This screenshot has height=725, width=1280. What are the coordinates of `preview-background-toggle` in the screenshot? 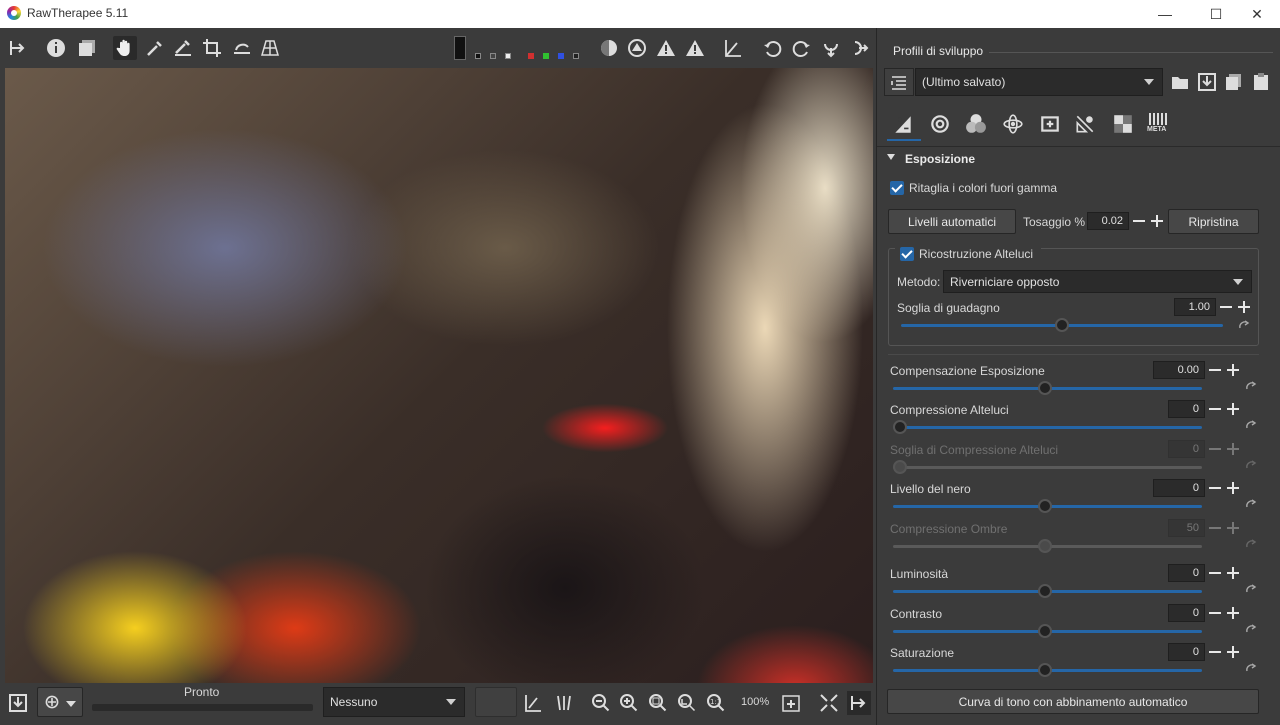 It's located at (460, 48).